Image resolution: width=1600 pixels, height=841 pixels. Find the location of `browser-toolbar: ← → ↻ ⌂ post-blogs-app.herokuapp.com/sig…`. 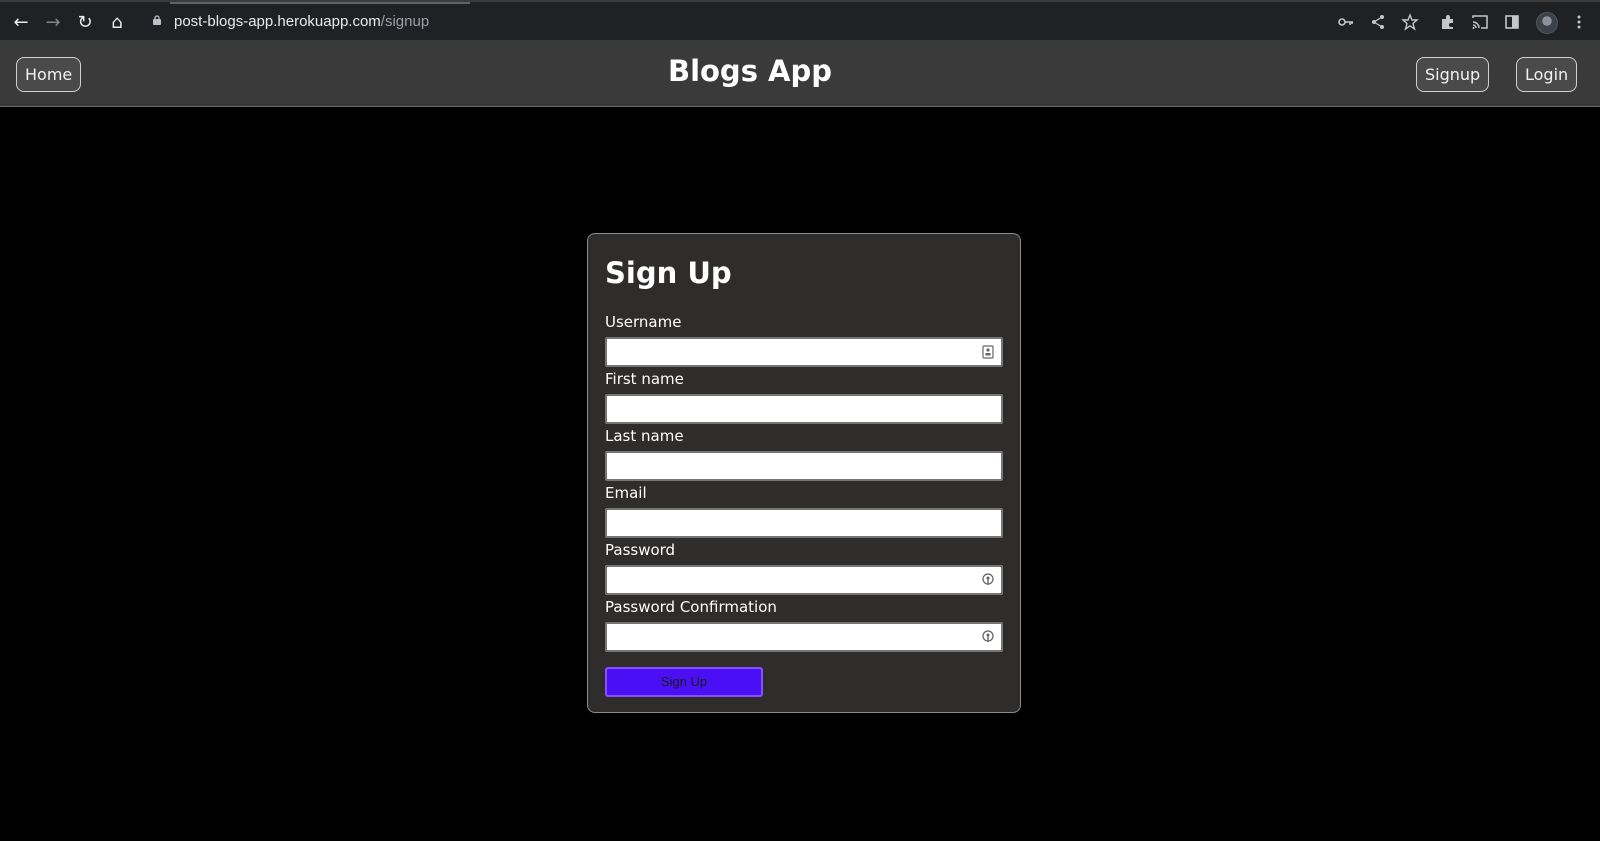

browser-toolbar: ← → ↻ ⌂ post-blogs-app.herokuapp.com/sig… is located at coordinates (800, 20).